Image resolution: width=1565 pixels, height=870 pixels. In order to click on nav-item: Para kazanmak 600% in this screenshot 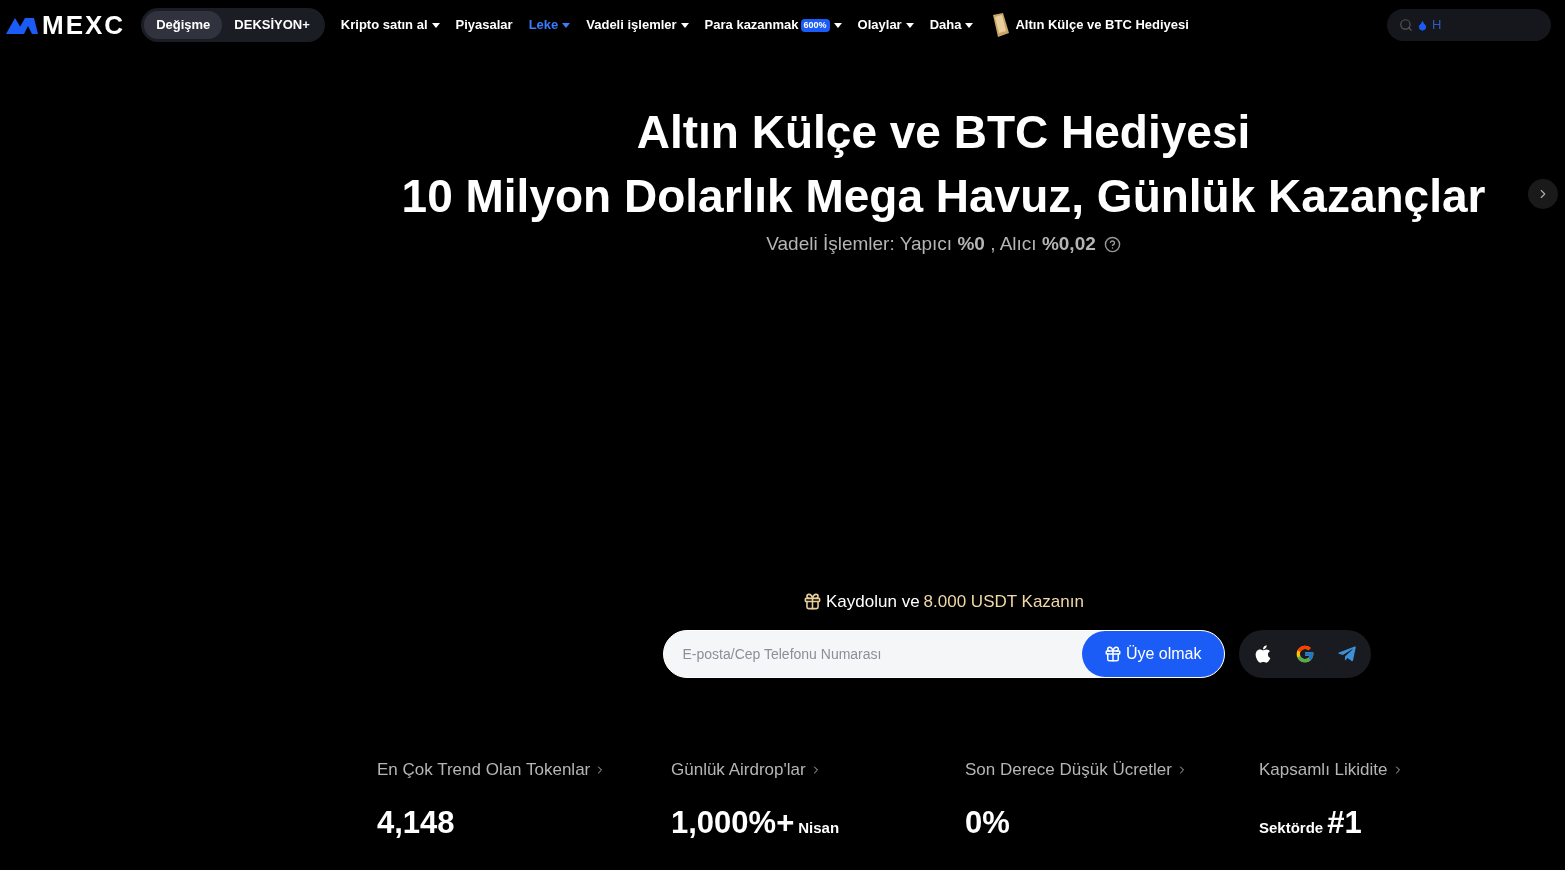, I will do `click(773, 25)`.